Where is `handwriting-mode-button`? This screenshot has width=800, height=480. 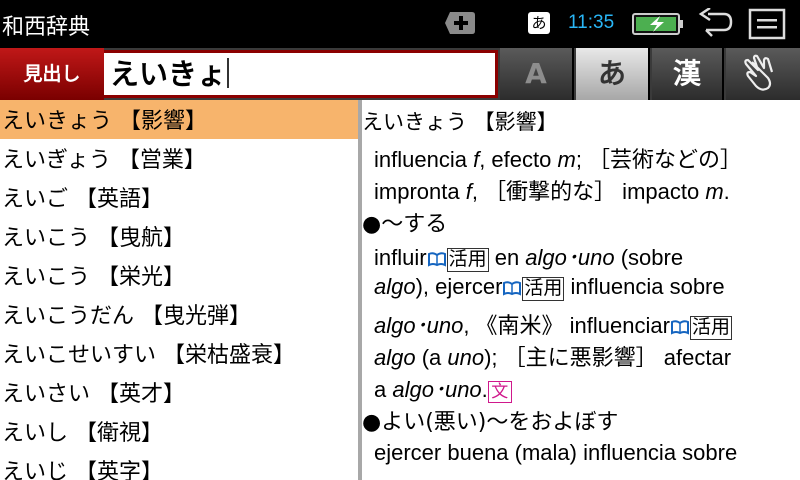 handwriting-mode-button is located at coordinates (763, 74).